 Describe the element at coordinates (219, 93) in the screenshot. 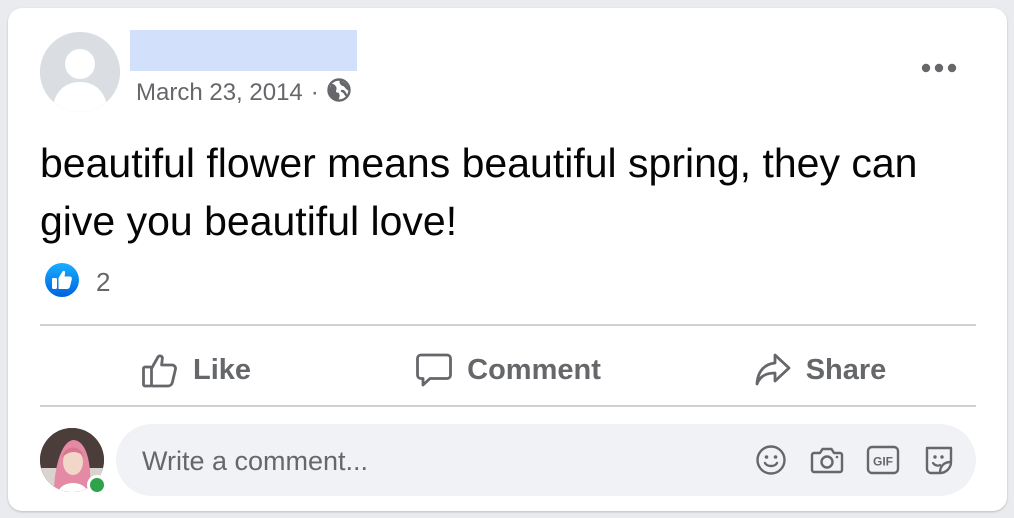

I see `post-date: March 23, 2014` at that location.